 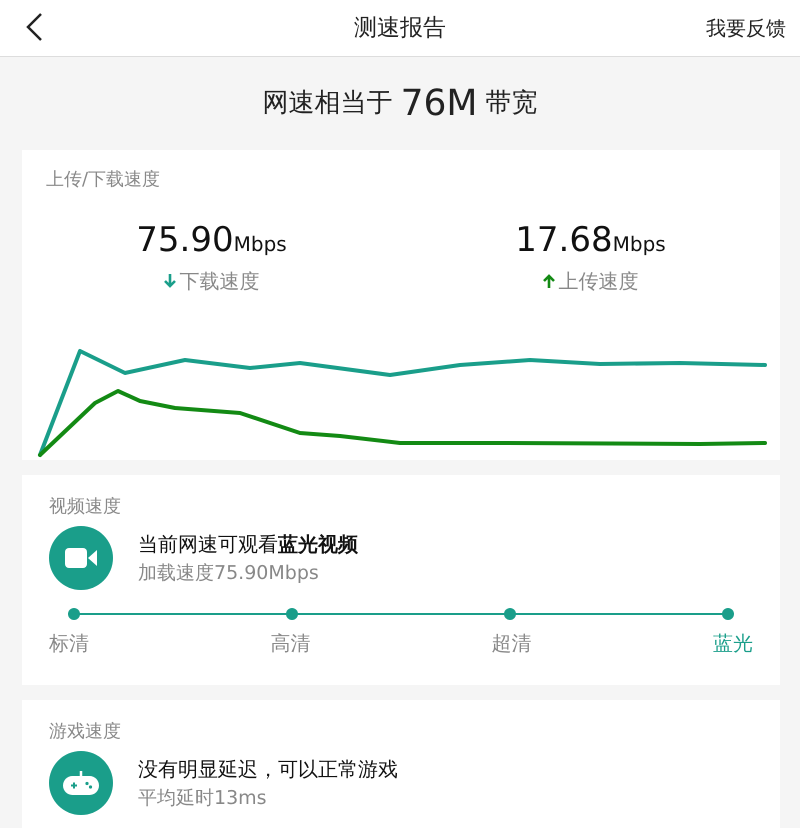 I want to click on summary-text: 网速相当于, so click(x=327, y=103).